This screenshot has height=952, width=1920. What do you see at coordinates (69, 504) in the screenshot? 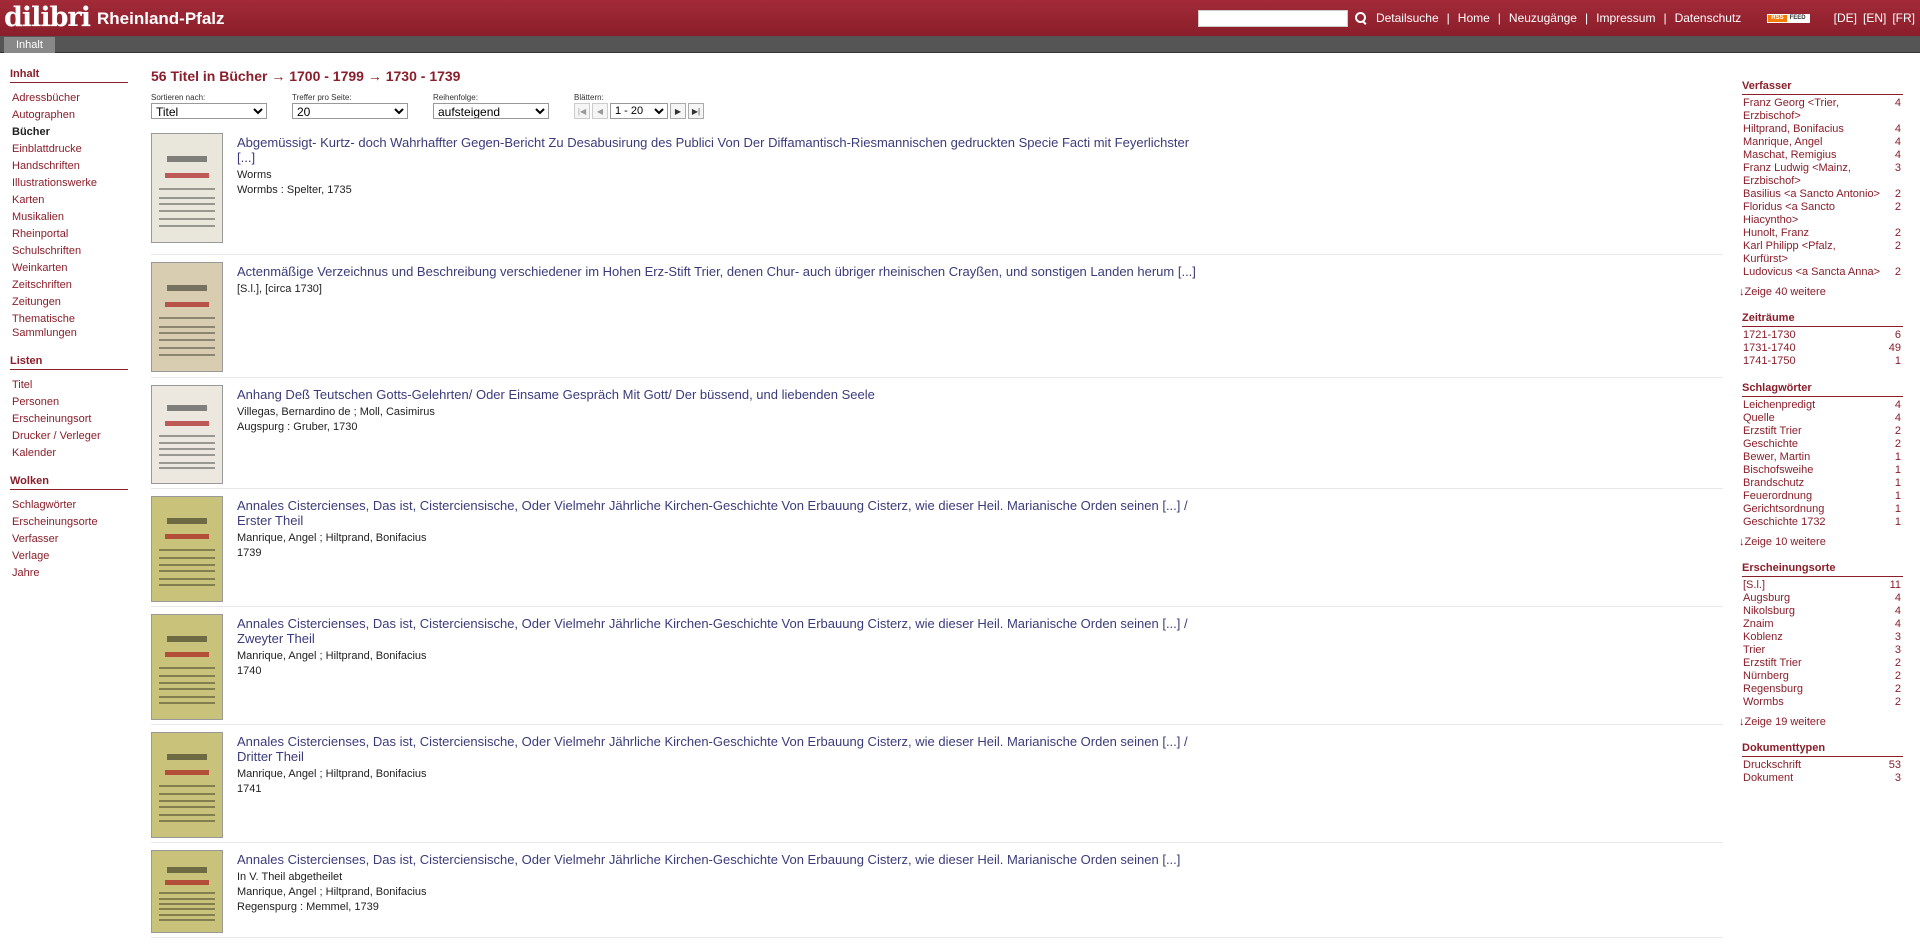
I see `sidebar-item-schlagwörter: Schlagwörter` at bounding box center [69, 504].